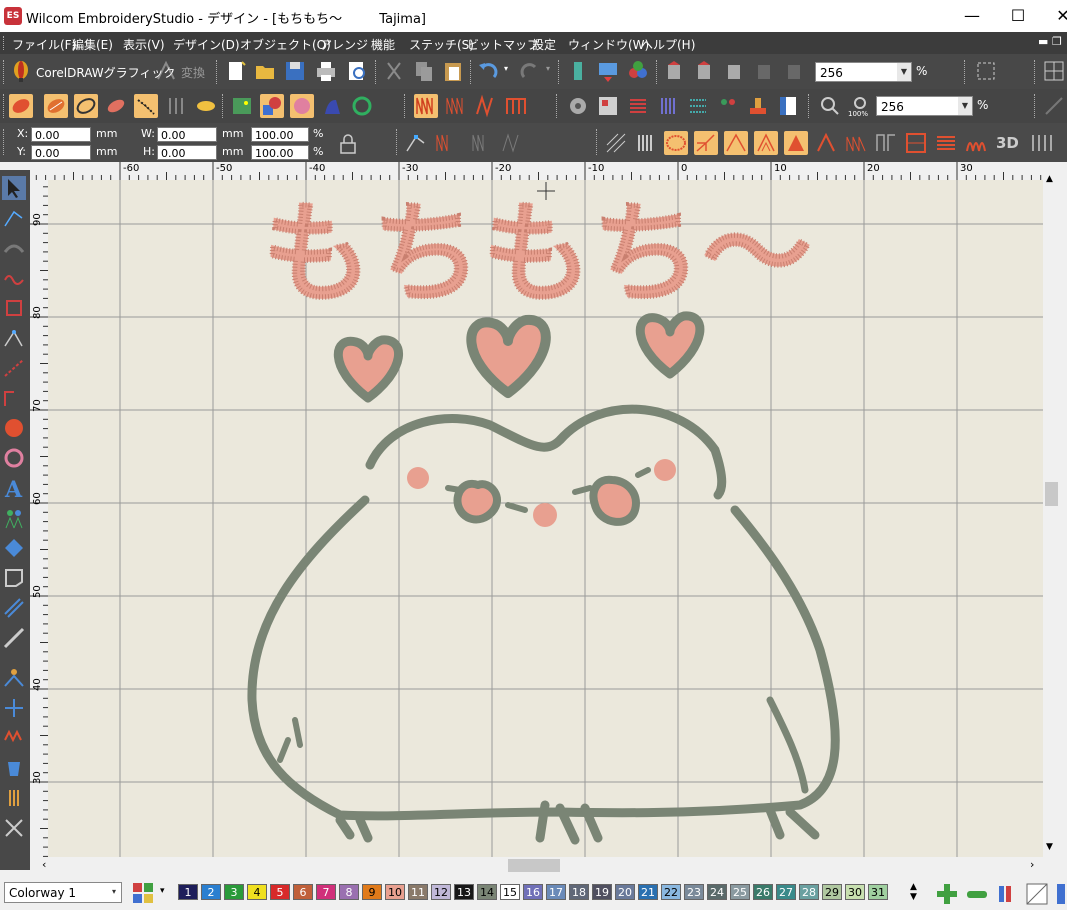 Image resolution: width=1067 pixels, height=910 pixels. Describe the element at coordinates (187, 152) in the screenshot. I see `h-field: 0.00` at that location.